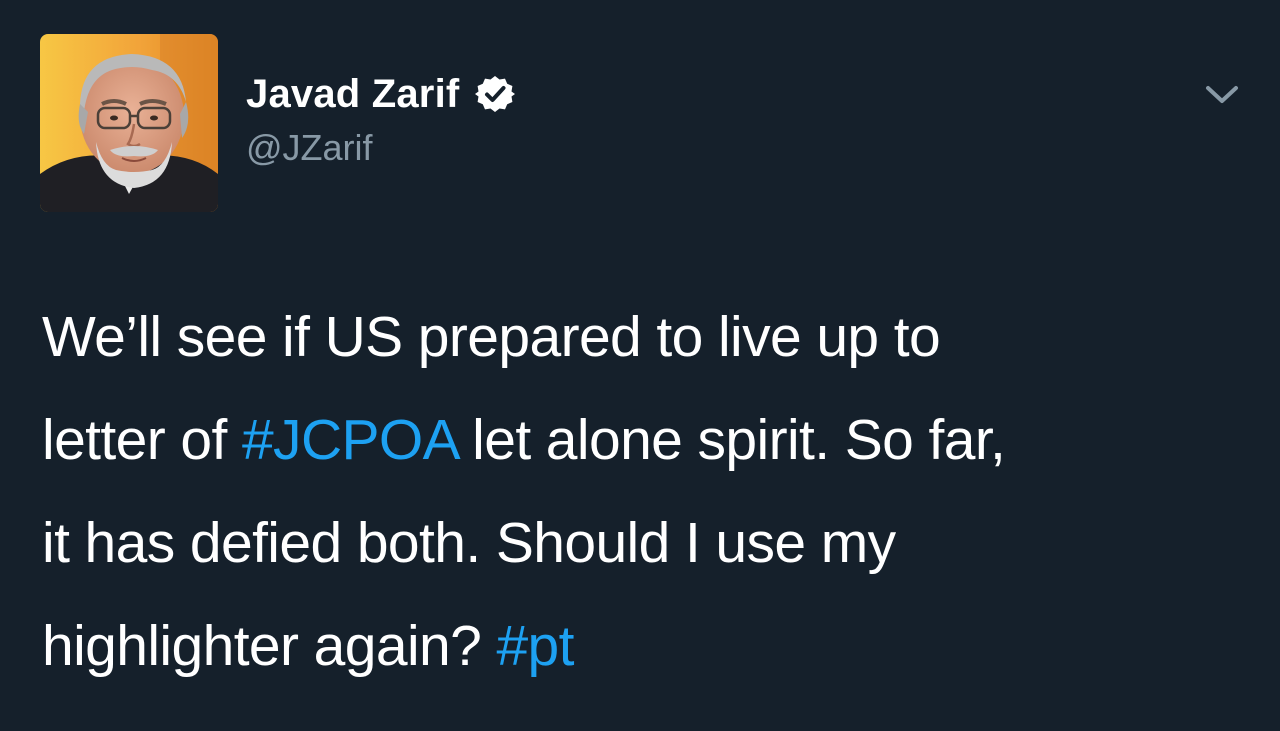 This screenshot has width=1280, height=731. What do you see at coordinates (535, 646) in the screenshot?
I see `hashtag-link-pt: #pt` at bounding box center [535, 646].